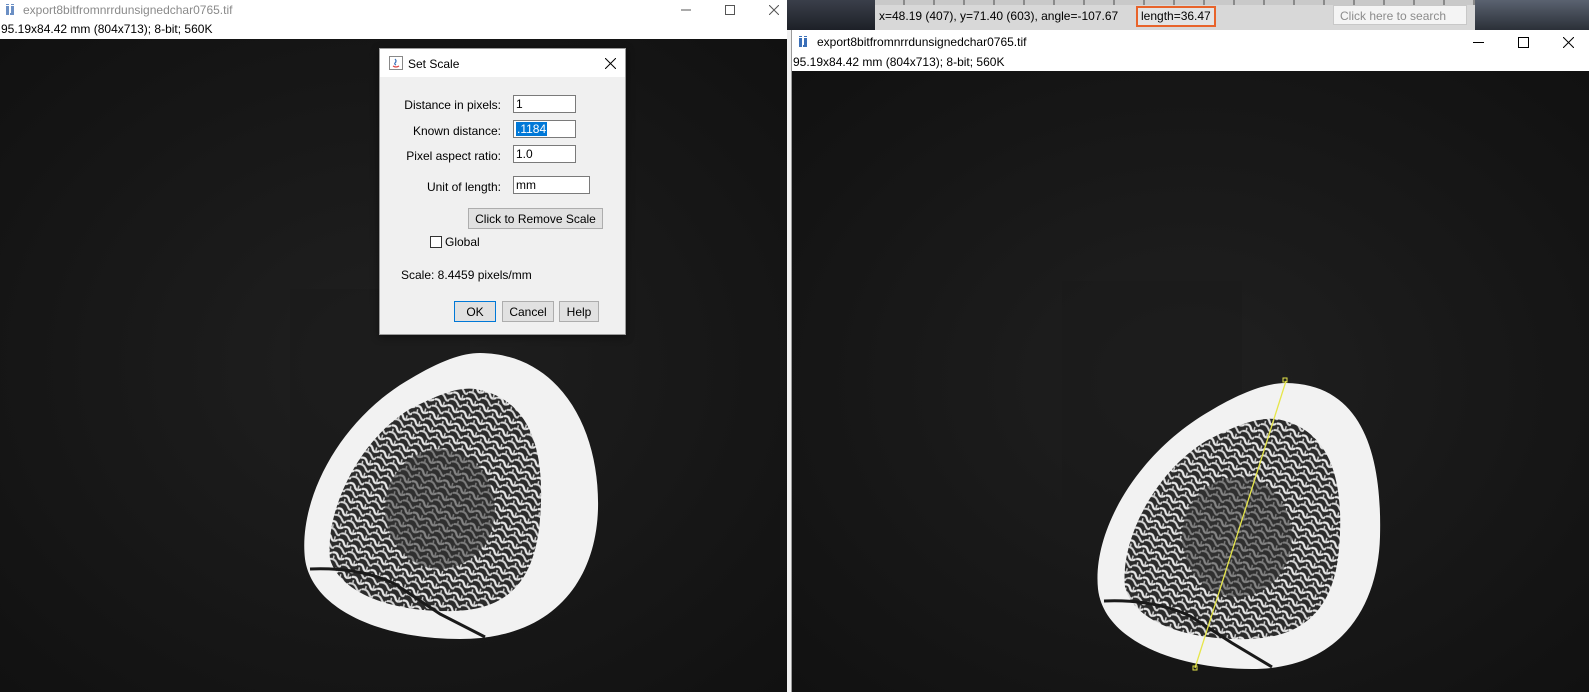 This screenshot has height=692, width=1589. I want to click on length-readout: length=36.47, so click(1176, 16).